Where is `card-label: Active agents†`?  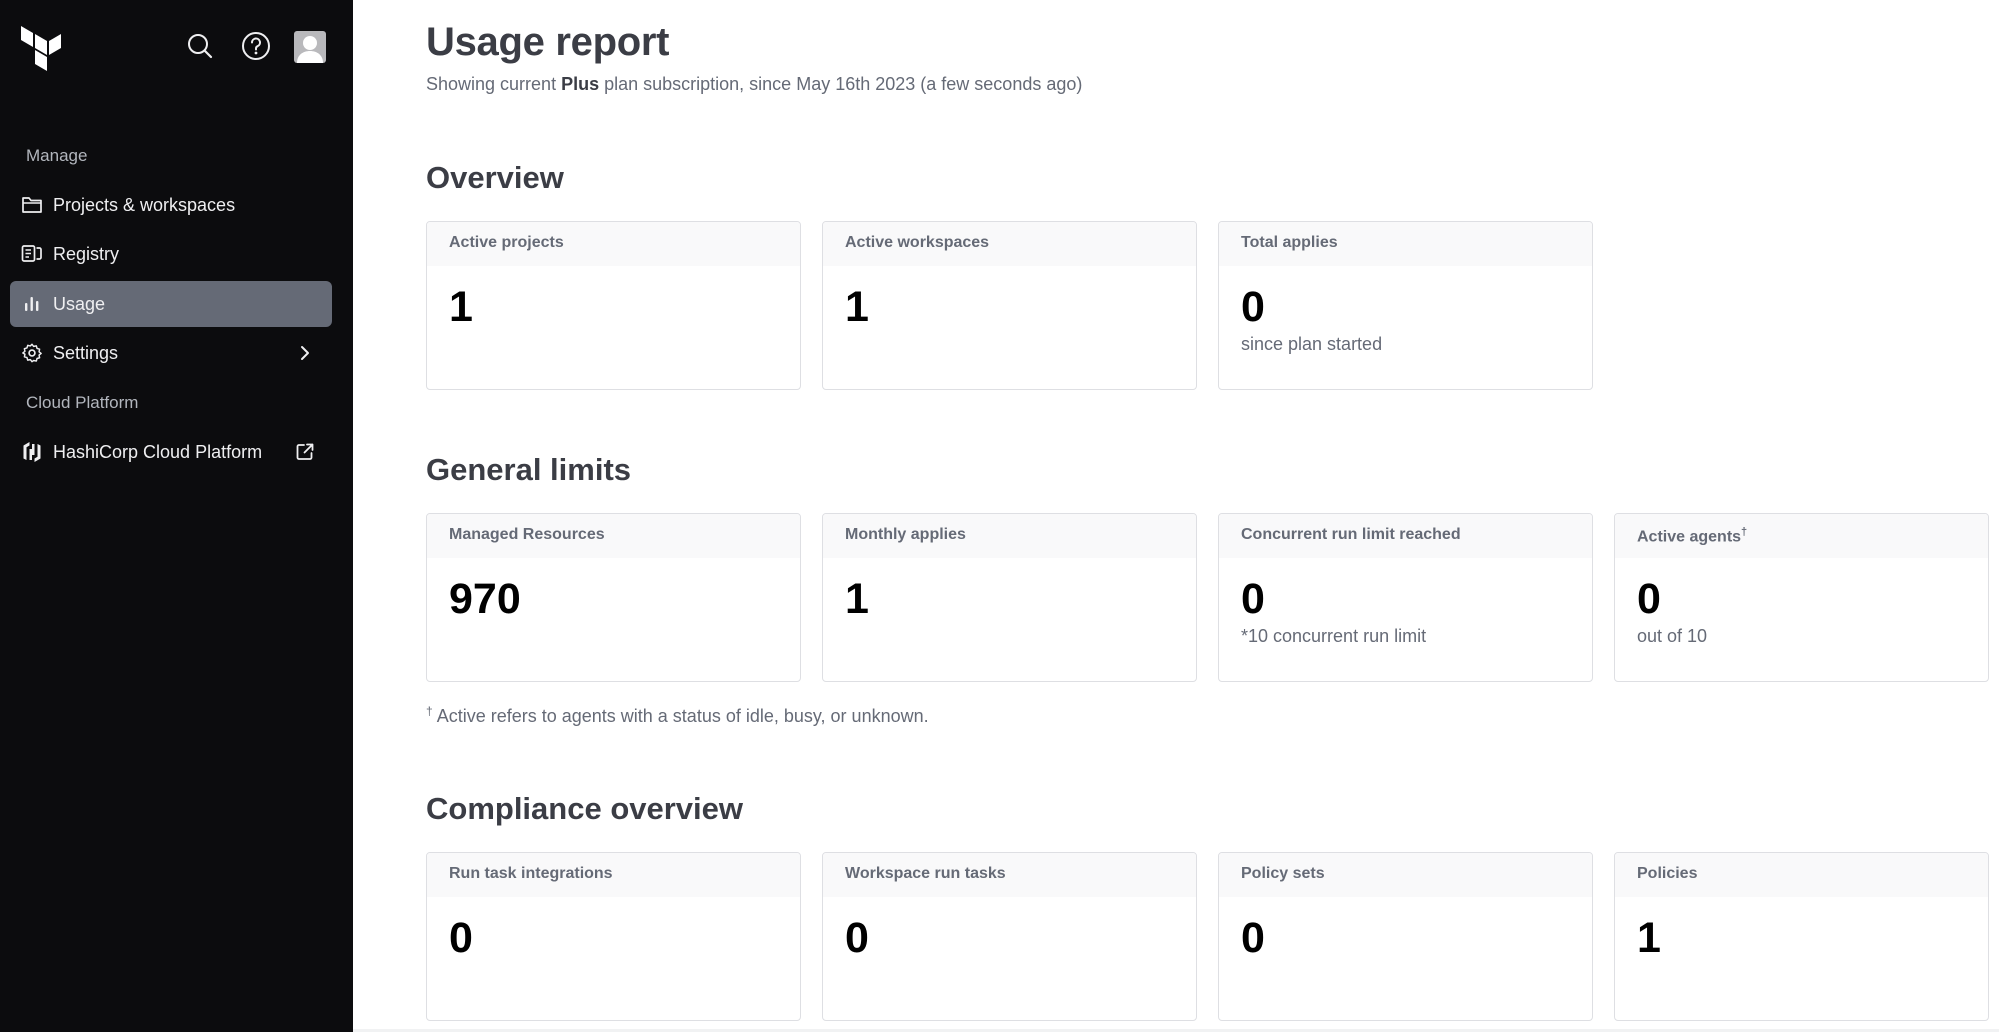
card-label: Active agents† is located at coordinates (1801, 536).